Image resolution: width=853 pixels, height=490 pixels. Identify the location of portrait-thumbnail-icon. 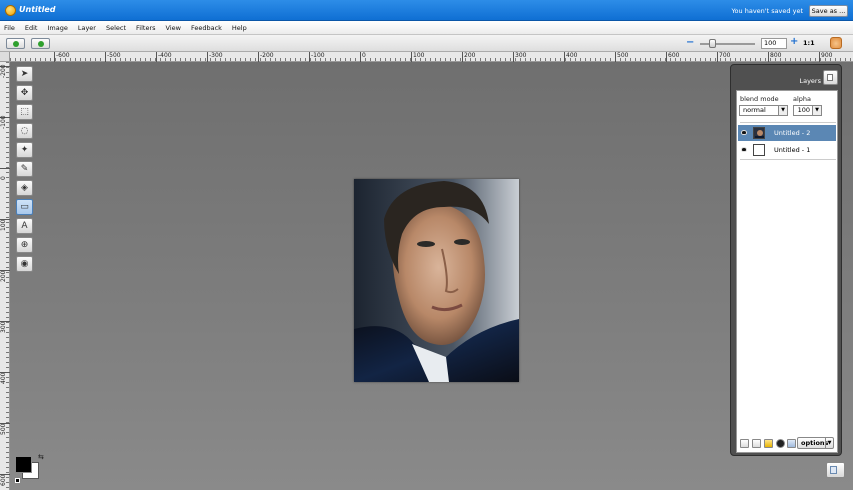
(759, 133).